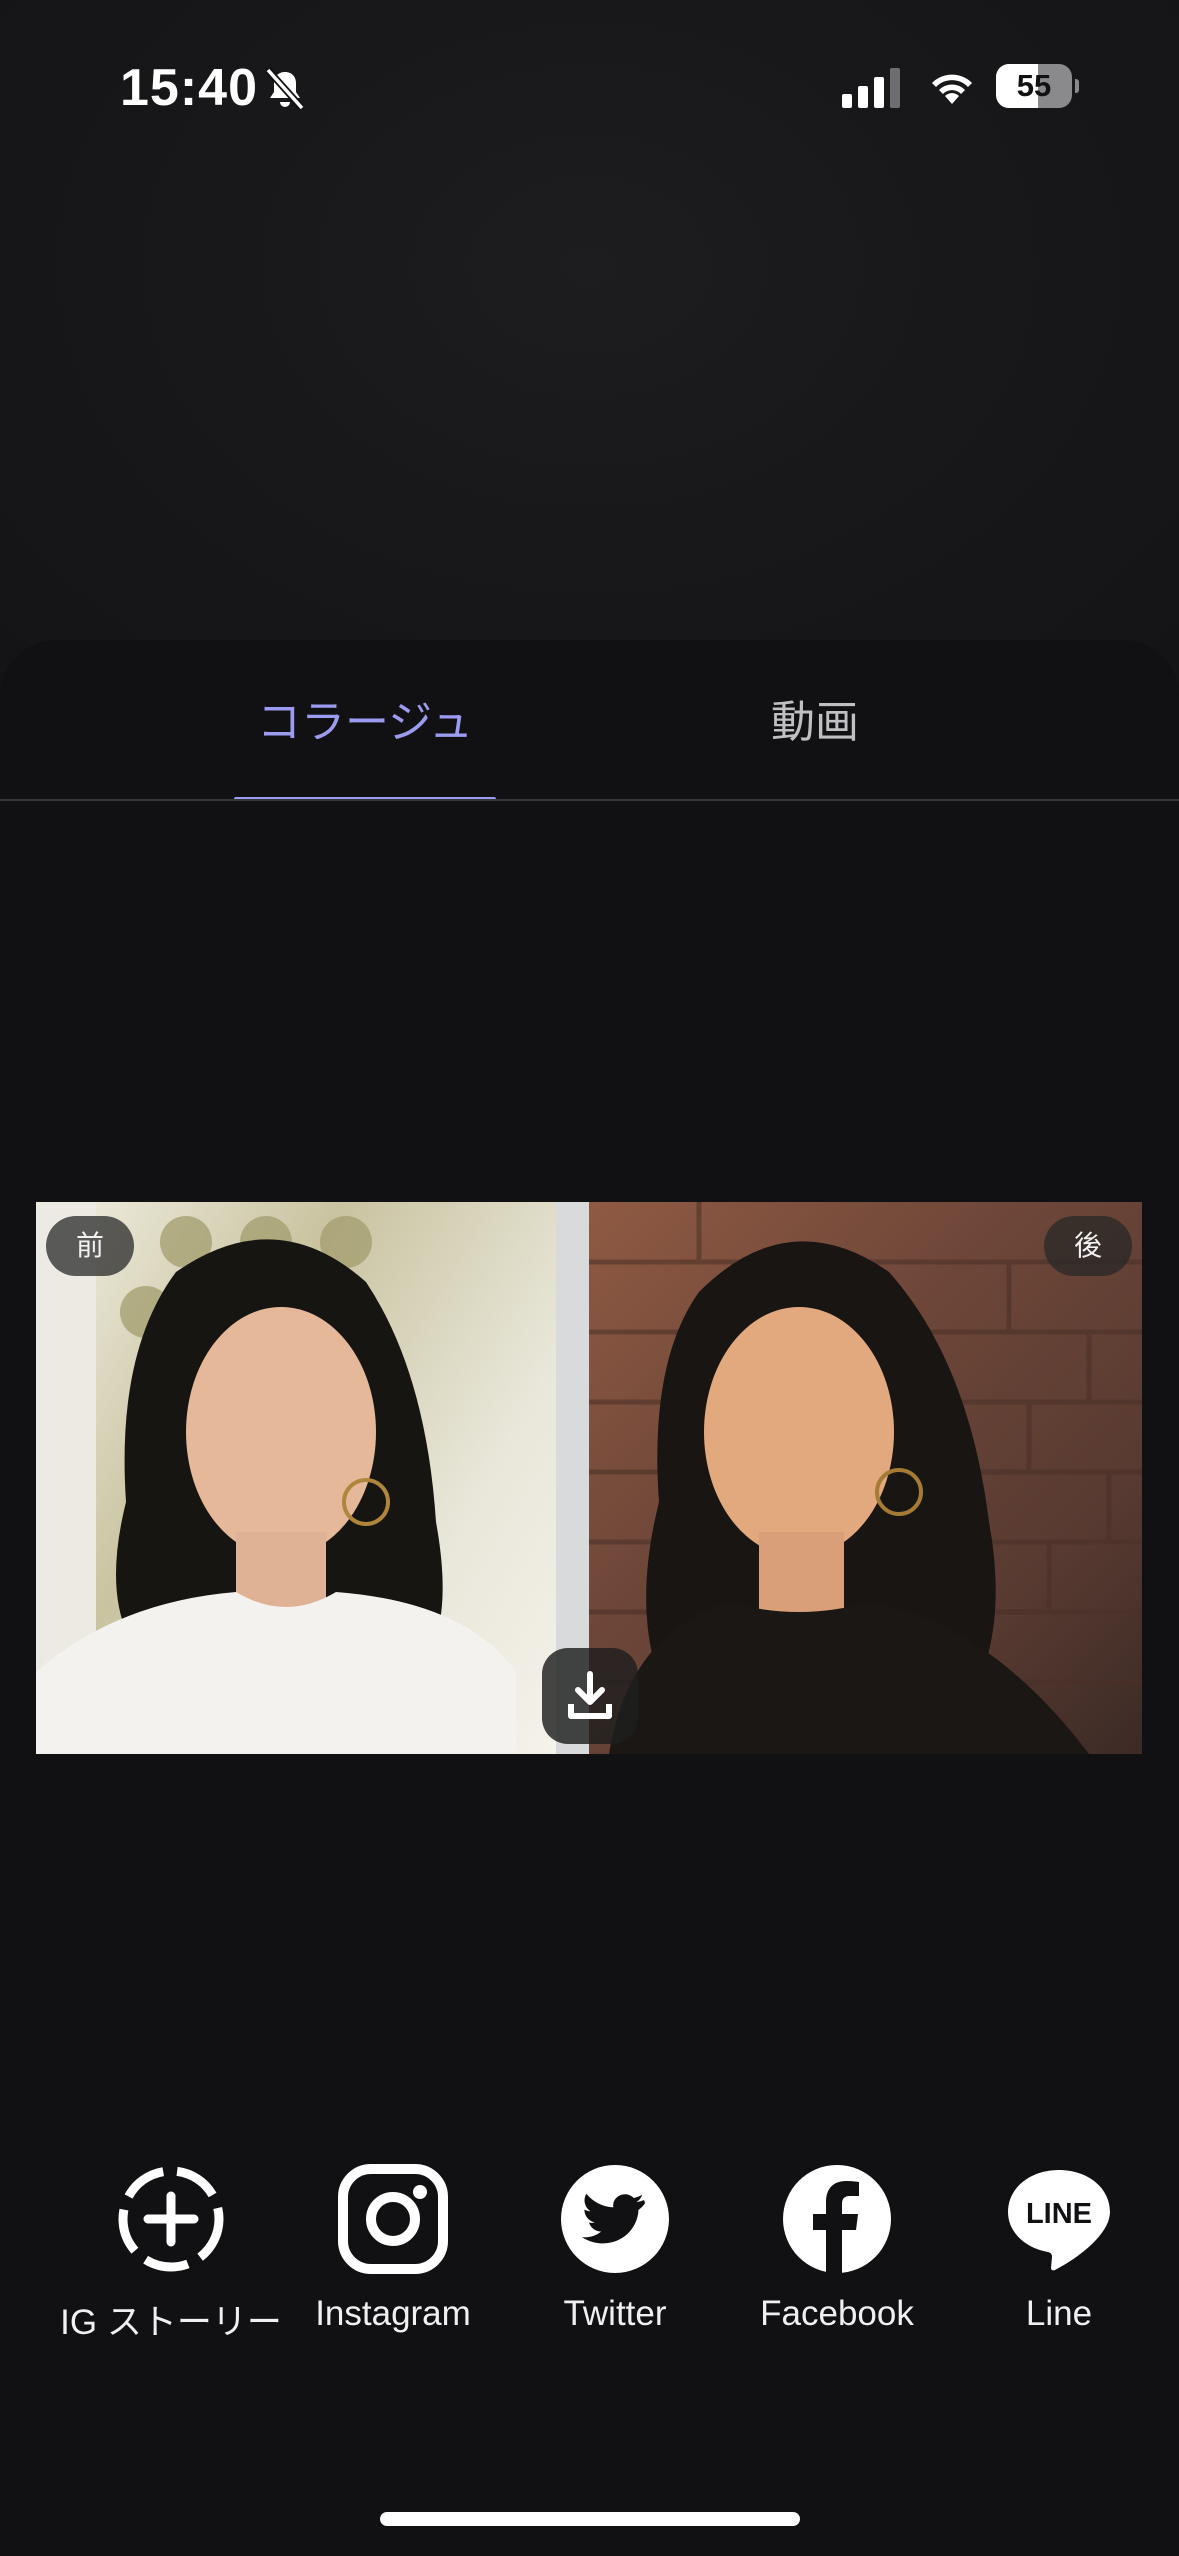  I want to click on line-icon: LINE, so click(1059, 2220).